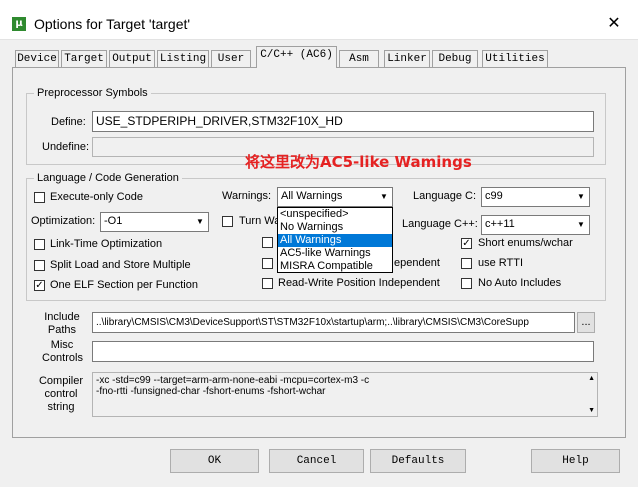 The height and width of the screenshot is (487, 638). I want to click on scroll-up-icon: ▲, so click(591, 378).